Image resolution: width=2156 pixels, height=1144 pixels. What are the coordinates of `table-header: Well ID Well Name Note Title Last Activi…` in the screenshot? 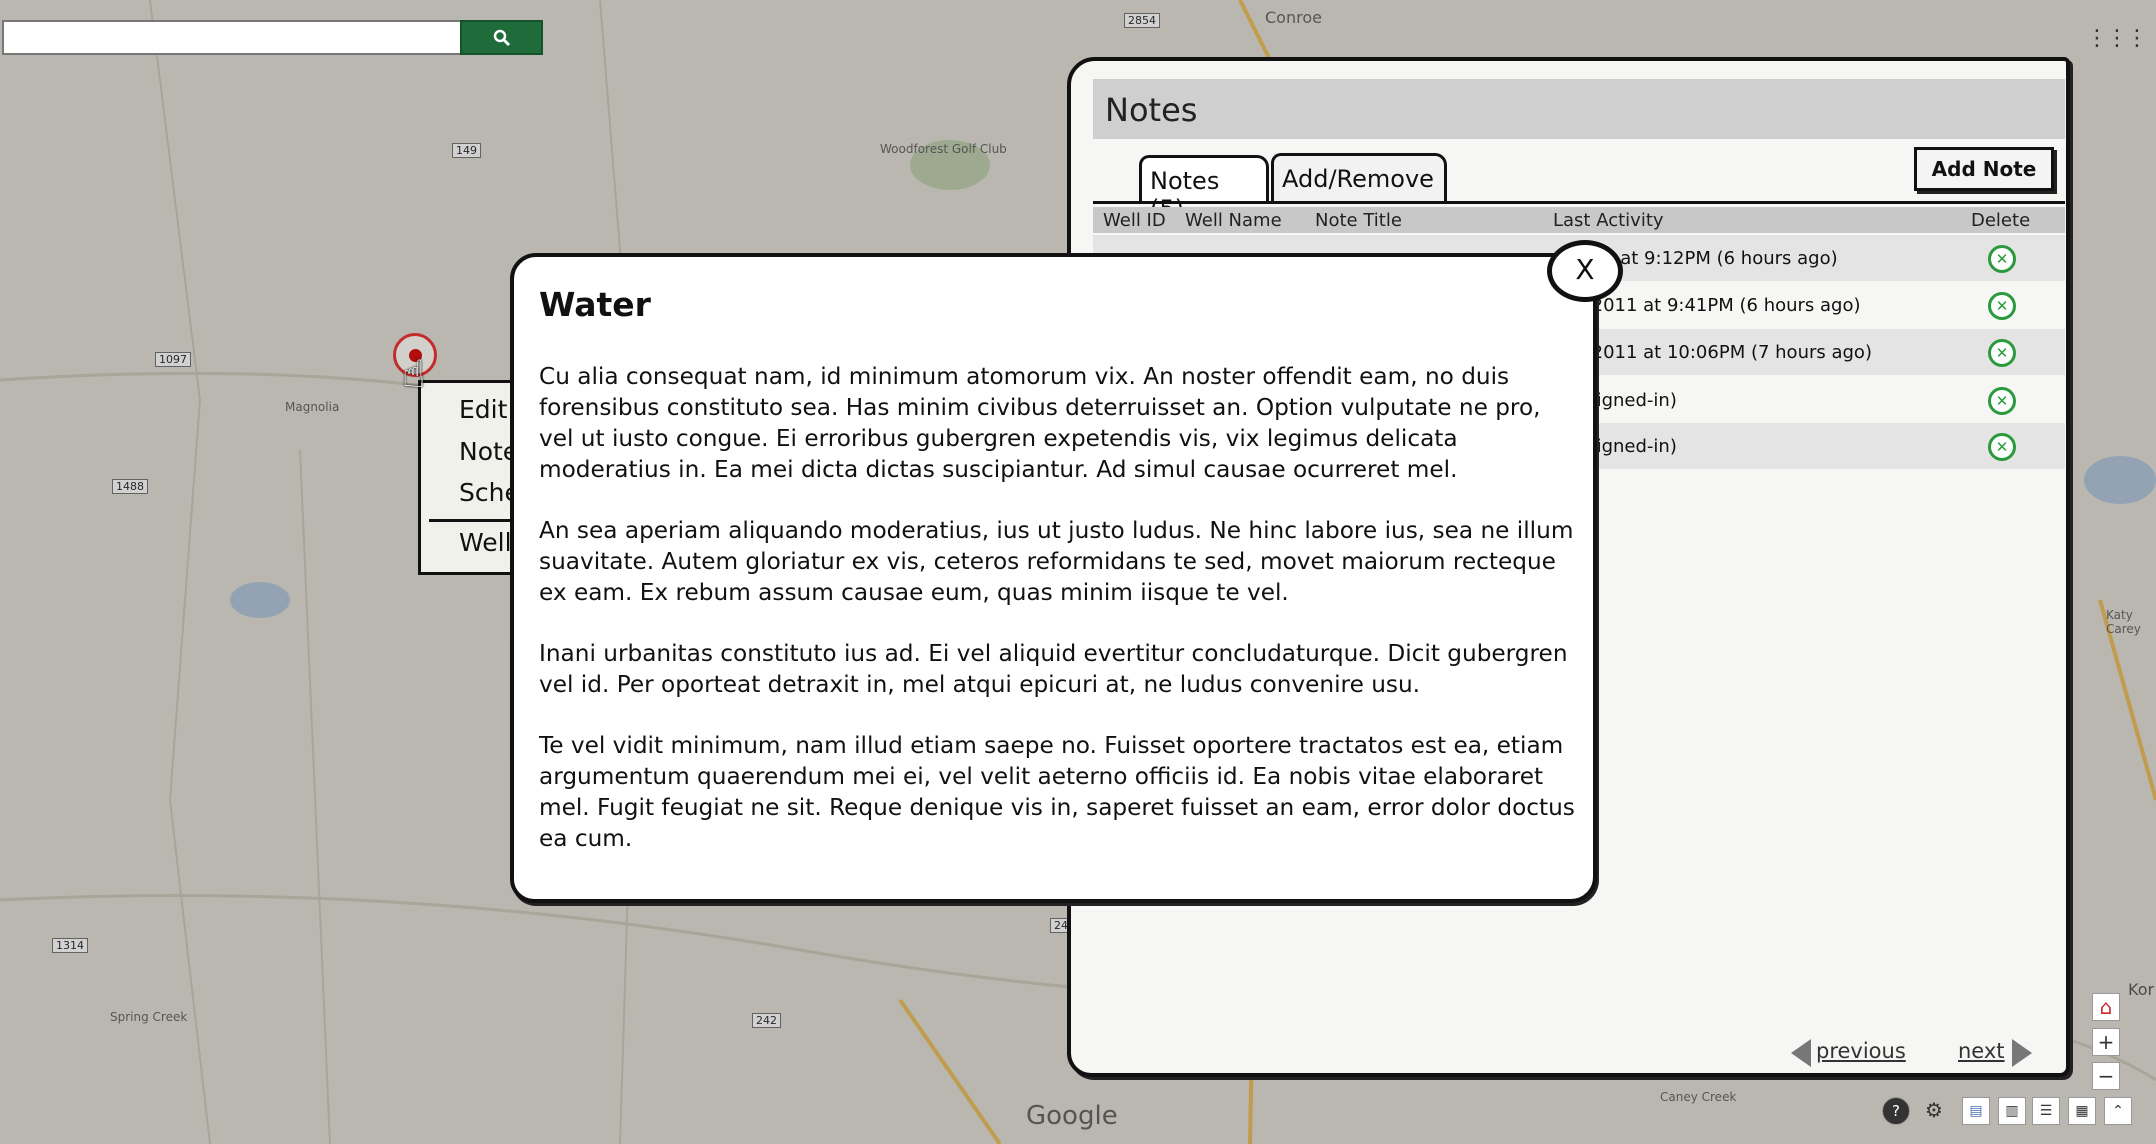 It's located at (1579, 220).